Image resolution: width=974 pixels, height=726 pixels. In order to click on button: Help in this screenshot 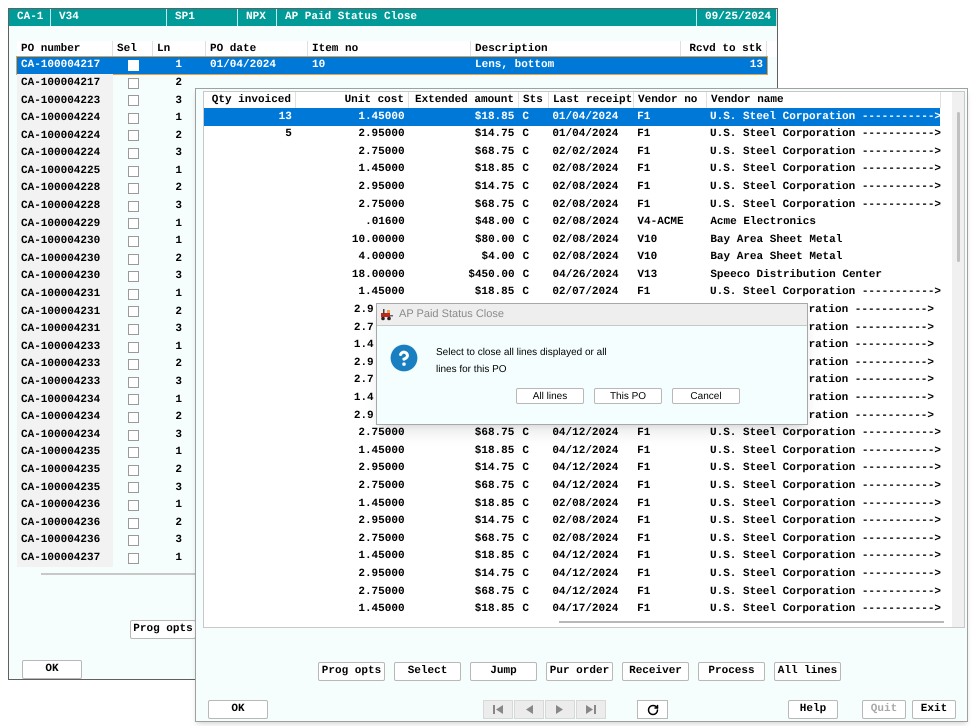, I will do `click(813, 709)`.